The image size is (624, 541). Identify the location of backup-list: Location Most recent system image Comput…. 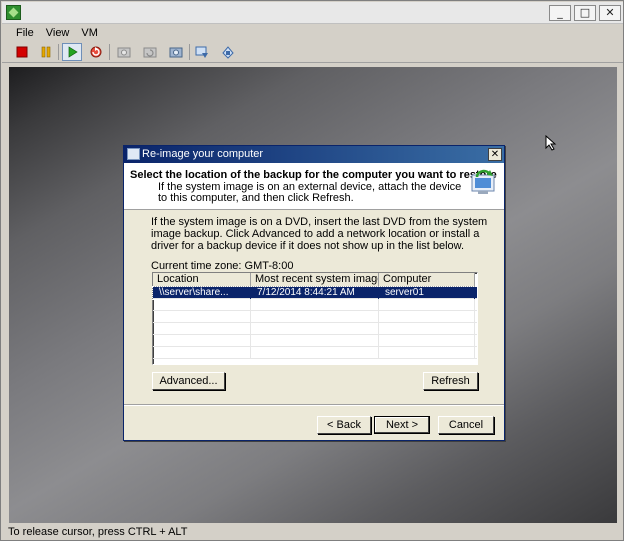
(315, 318).